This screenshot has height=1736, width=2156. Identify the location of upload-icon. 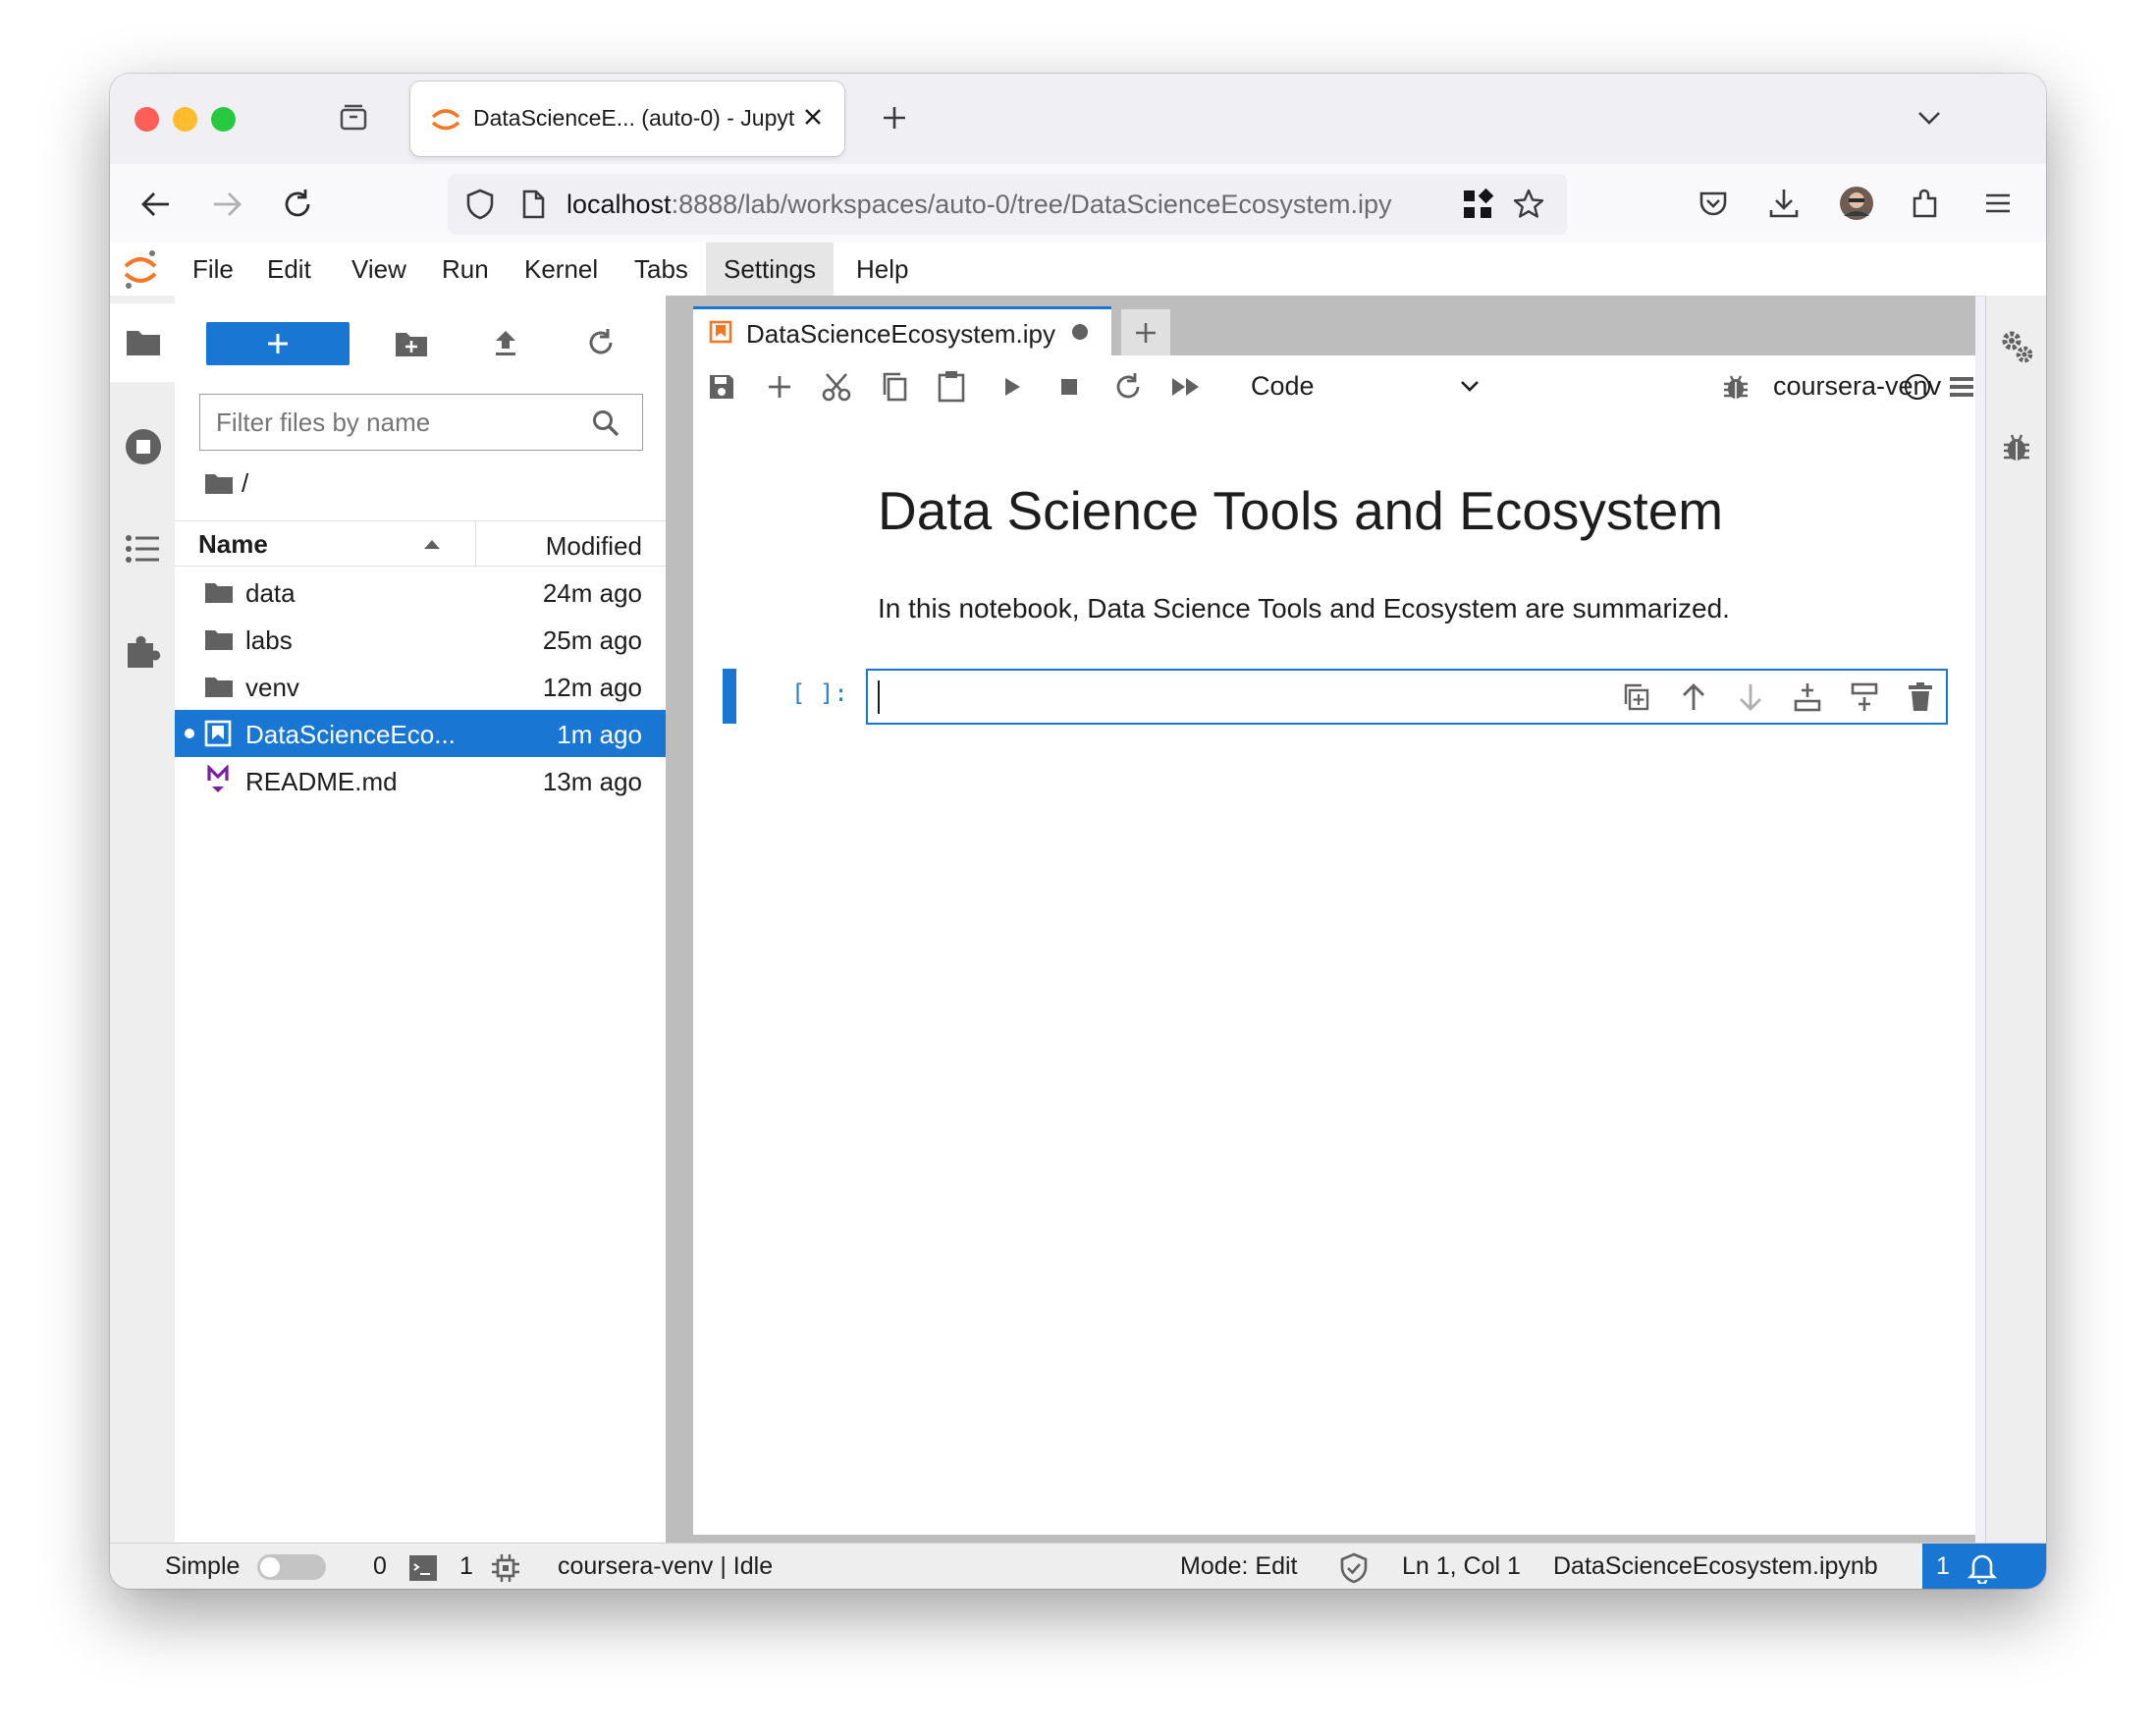
(506, 342).